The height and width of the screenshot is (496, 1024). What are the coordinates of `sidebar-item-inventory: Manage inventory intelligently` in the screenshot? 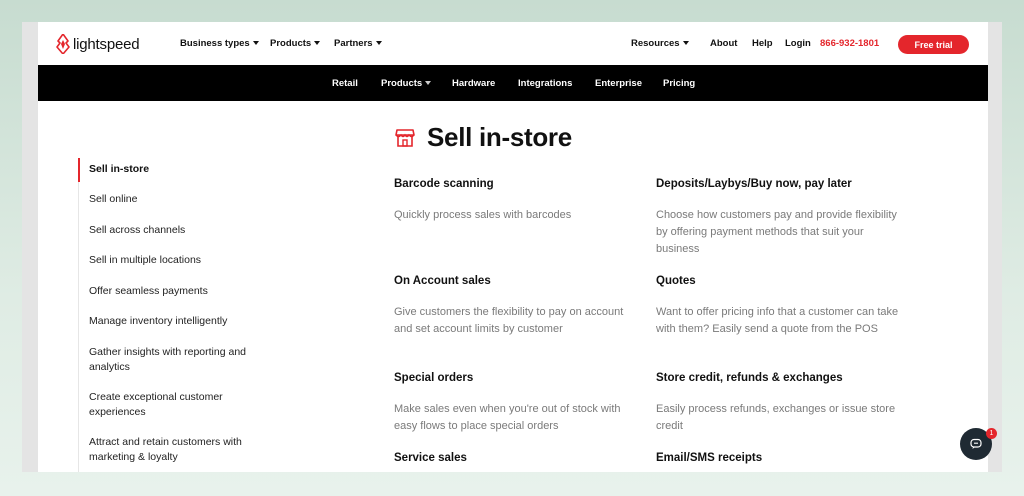 It's located at (179, 321).